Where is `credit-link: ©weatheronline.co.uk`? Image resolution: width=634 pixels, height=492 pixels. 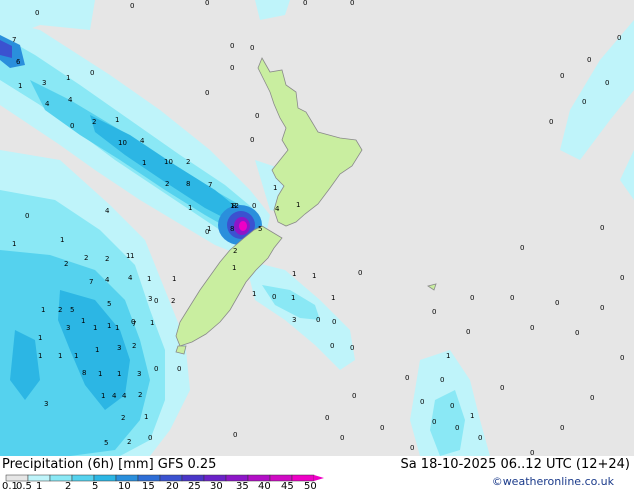 credit-link: ©weatheronline.co.uk is located at coordinates (553, 481).